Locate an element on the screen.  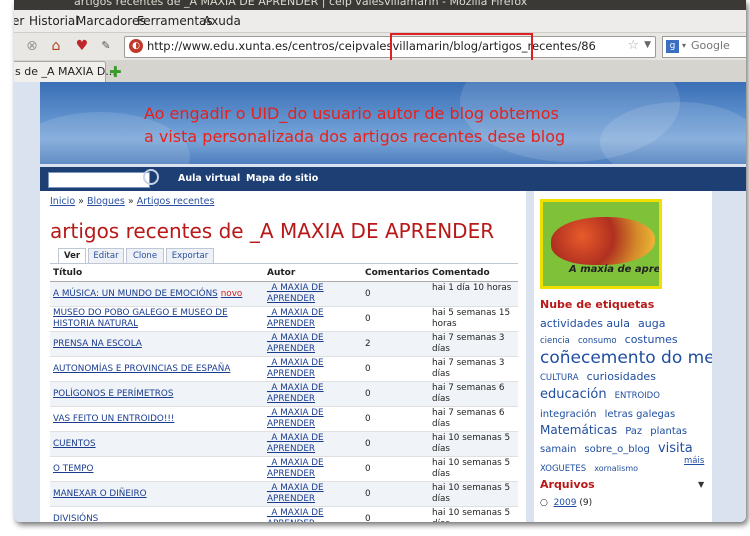
new-tab-plus-icon: ✚ is located at coordinates (115, 72).